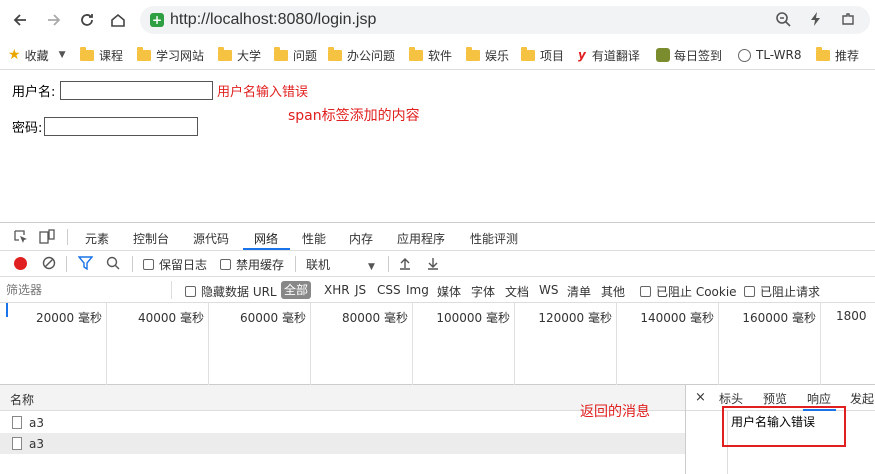 The image size is (875, 474). I want to click on password-input, so click(121, 126).